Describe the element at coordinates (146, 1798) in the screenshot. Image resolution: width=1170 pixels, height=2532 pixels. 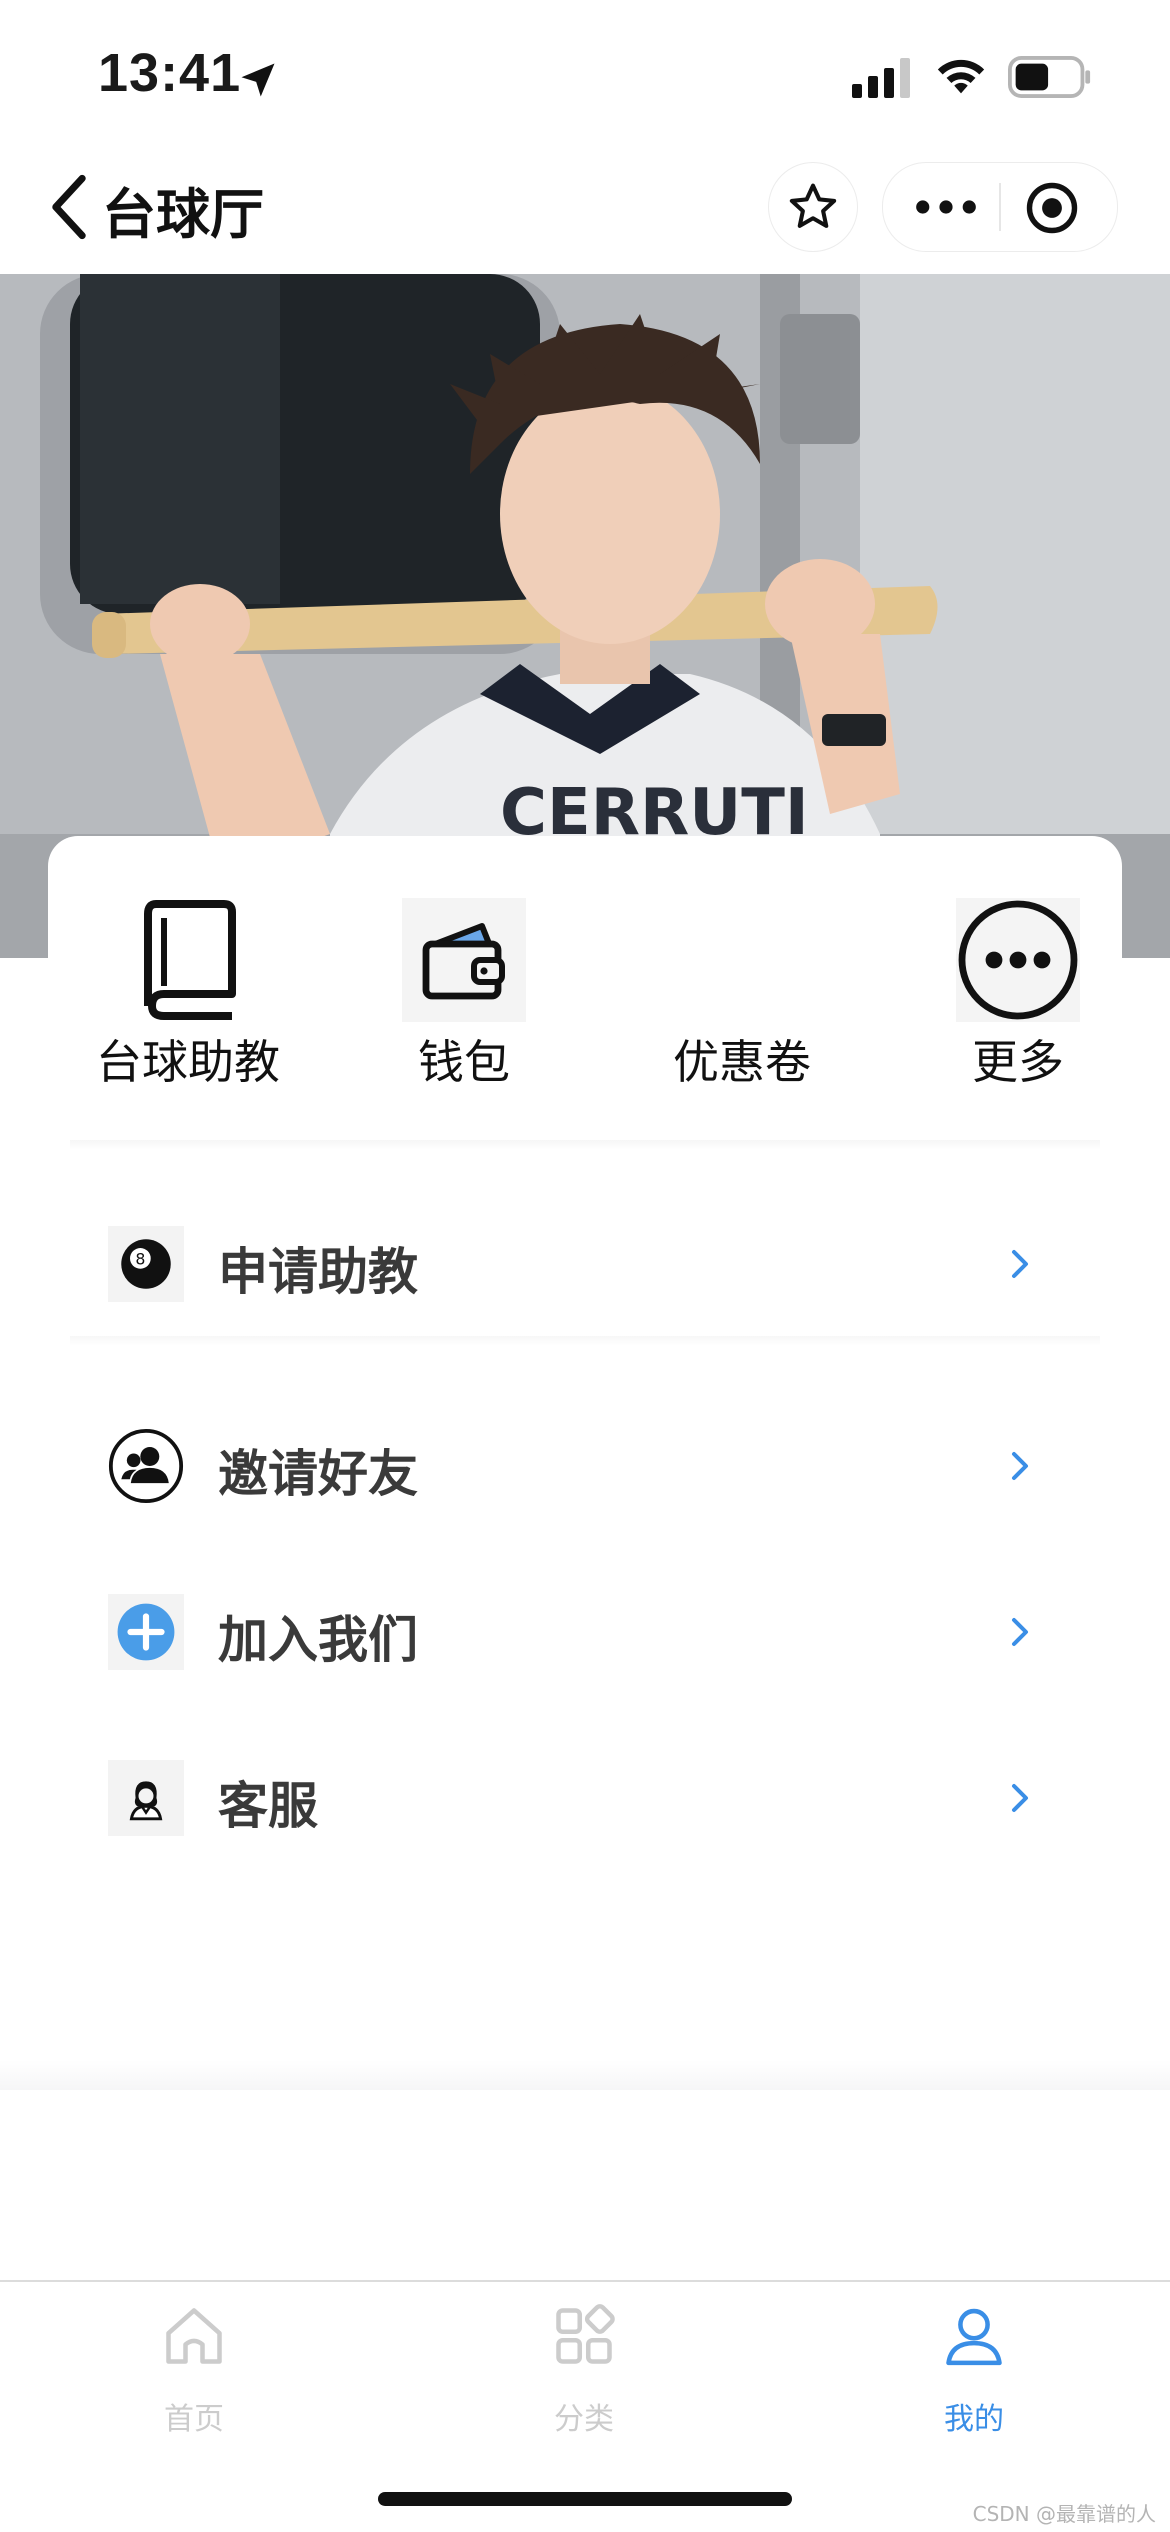
I see `customer-service-icon` at that location.